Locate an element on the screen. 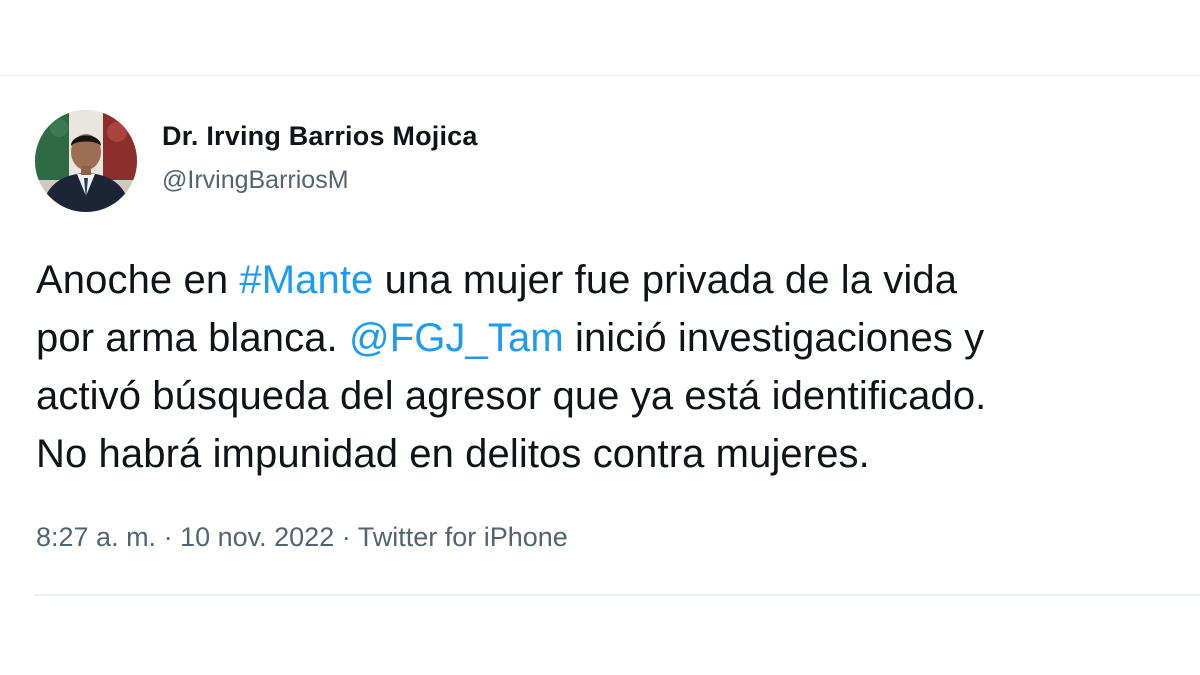 The height and width of the screenshot is (675, 1200). avatar is located at coordinates (86, 161).